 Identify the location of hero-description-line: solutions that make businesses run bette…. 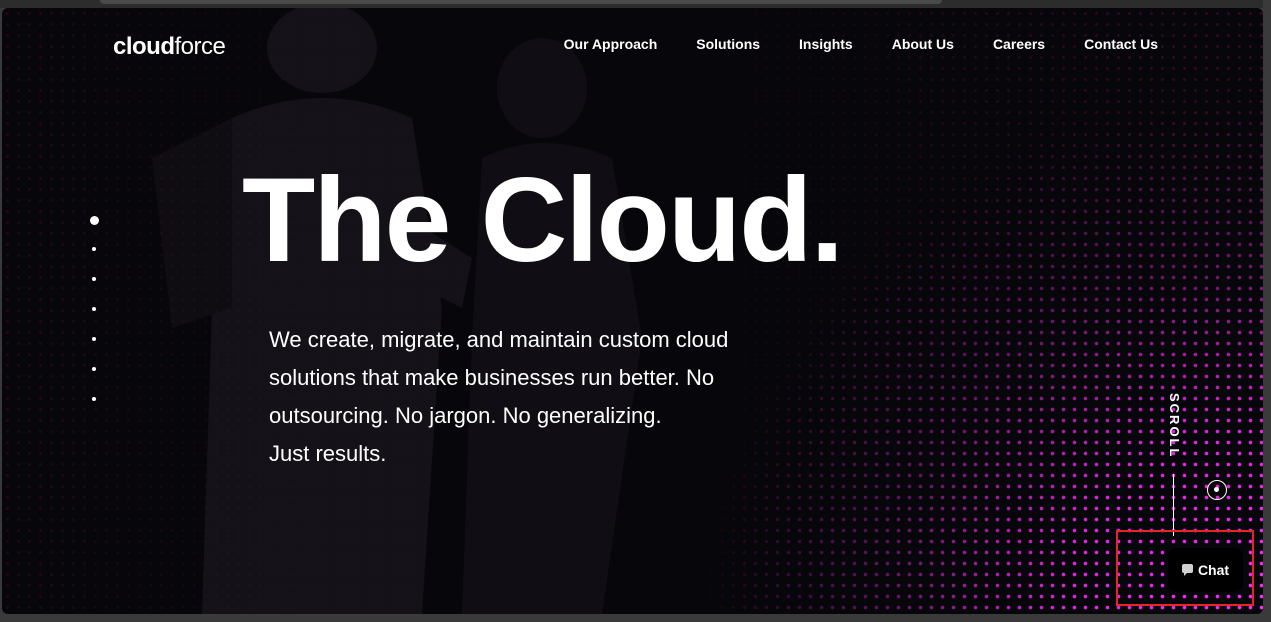
(492, 377).